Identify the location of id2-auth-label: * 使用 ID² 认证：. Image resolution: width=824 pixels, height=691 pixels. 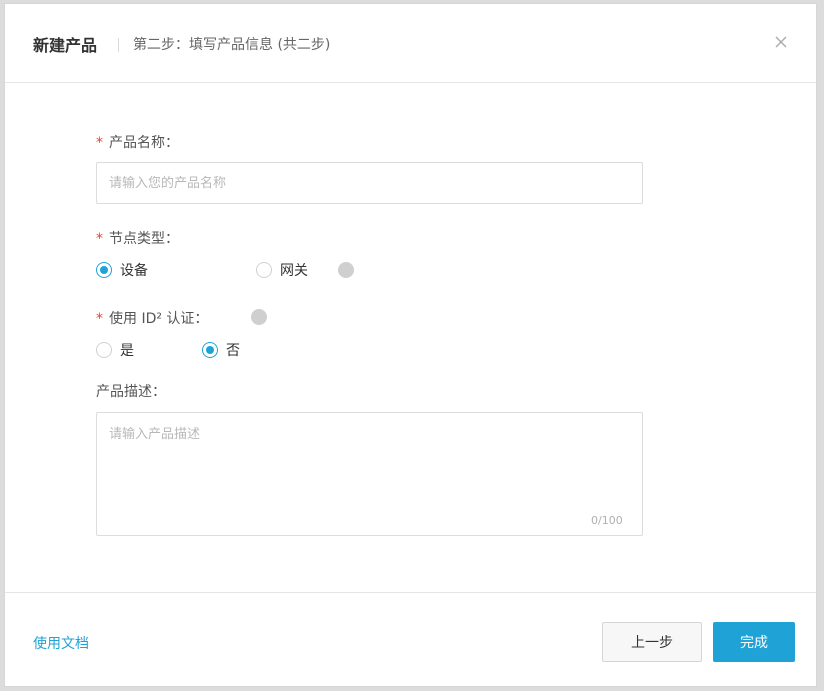
(152, 318).